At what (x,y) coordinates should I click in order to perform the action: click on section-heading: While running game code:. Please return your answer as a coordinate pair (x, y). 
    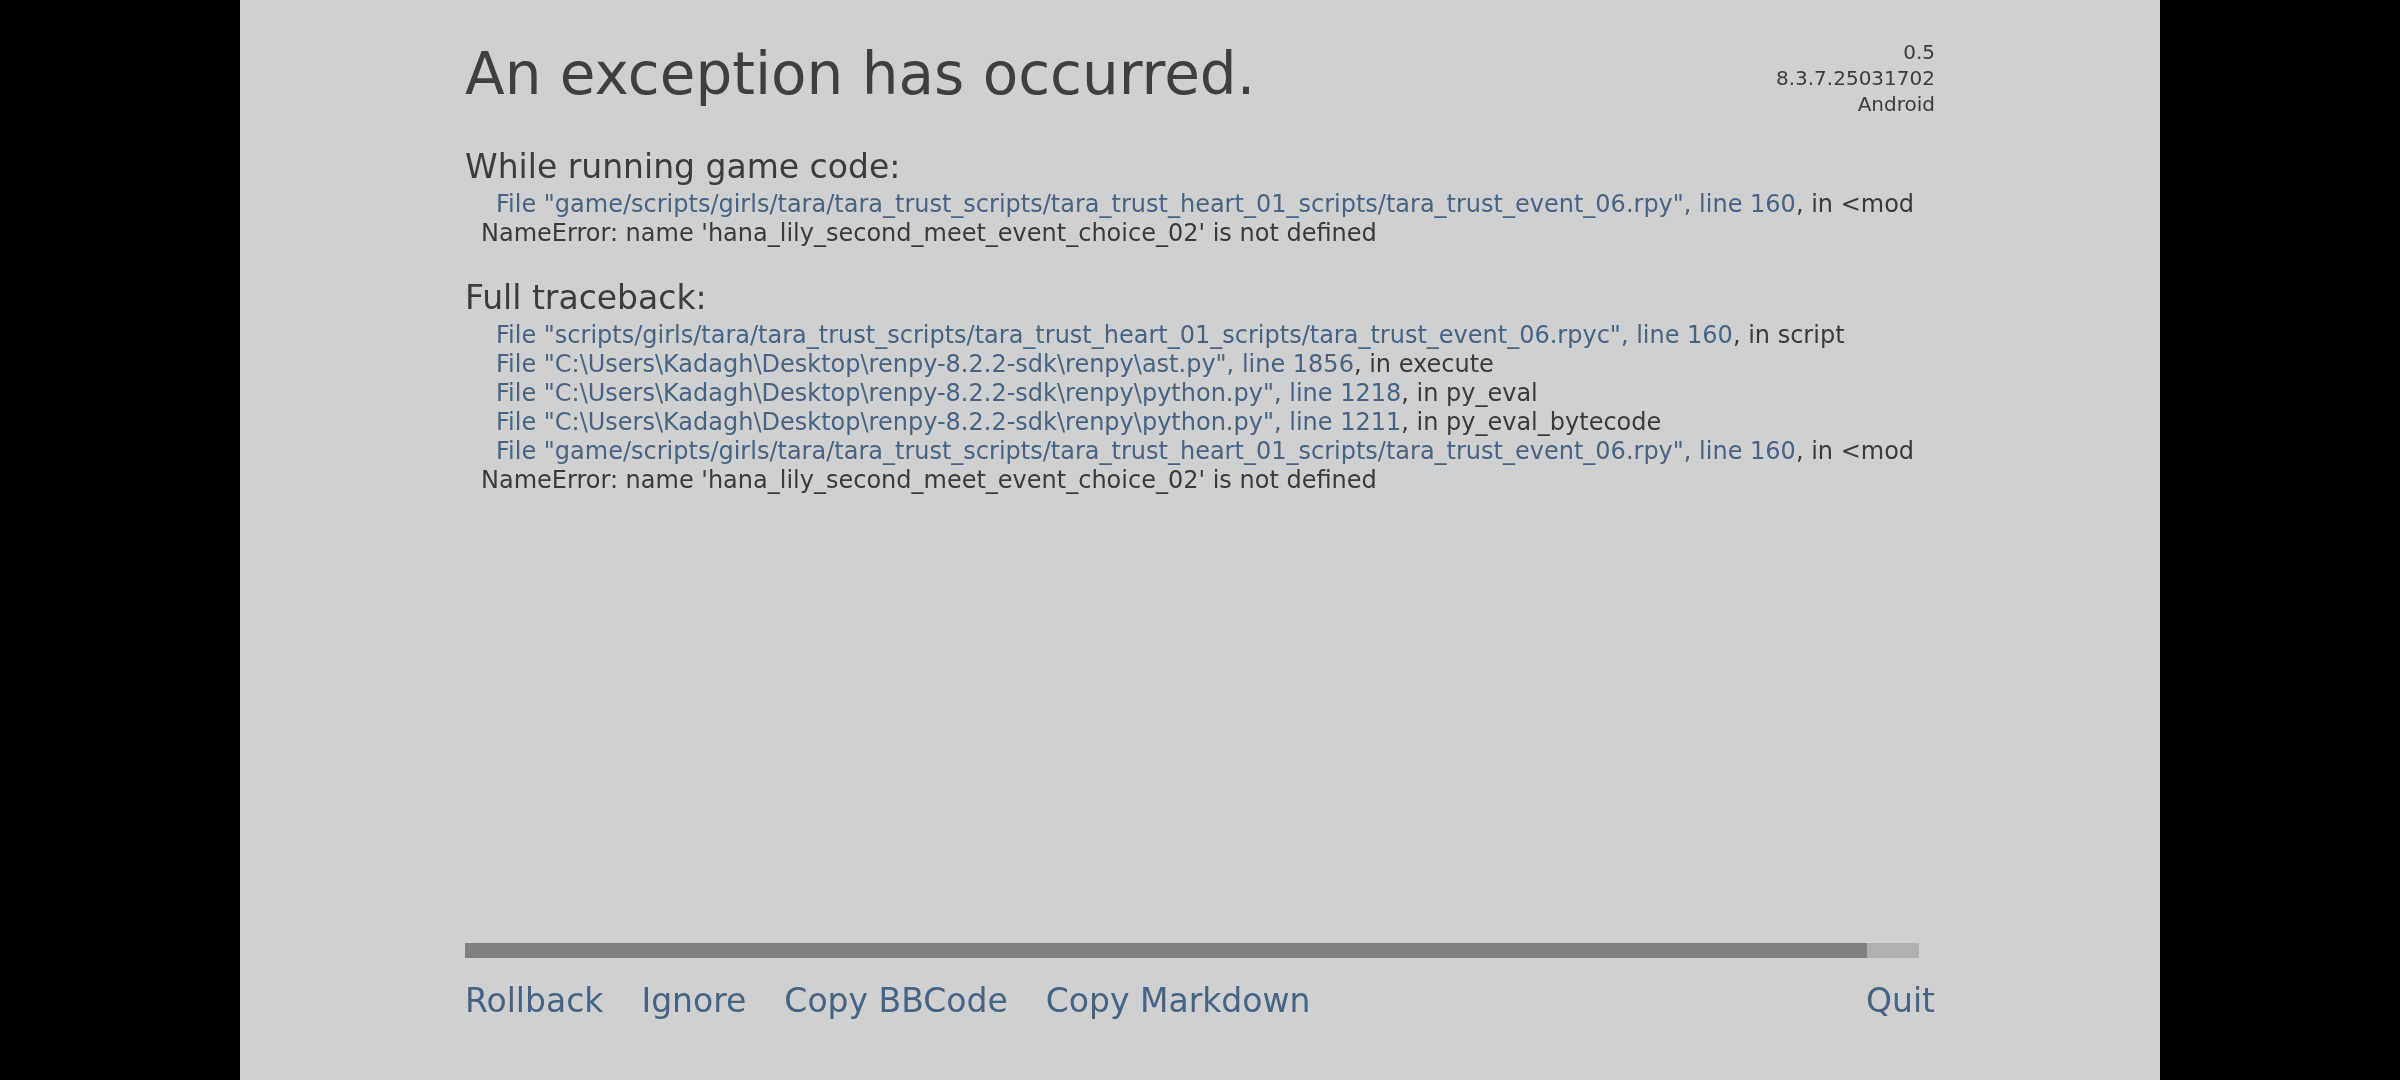
    Looking at the image, I should click on (683, 167).